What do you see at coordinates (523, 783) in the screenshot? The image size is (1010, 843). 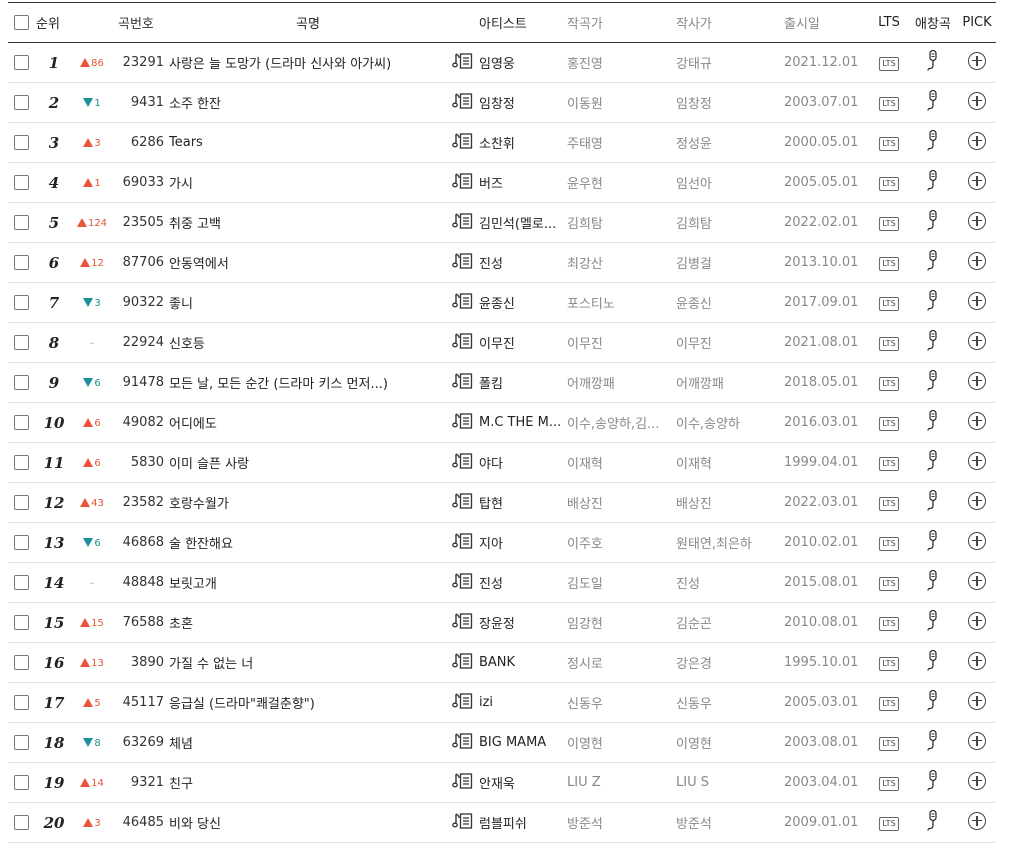 I see `artist: 안재욱` at bounding box center [523, 783].